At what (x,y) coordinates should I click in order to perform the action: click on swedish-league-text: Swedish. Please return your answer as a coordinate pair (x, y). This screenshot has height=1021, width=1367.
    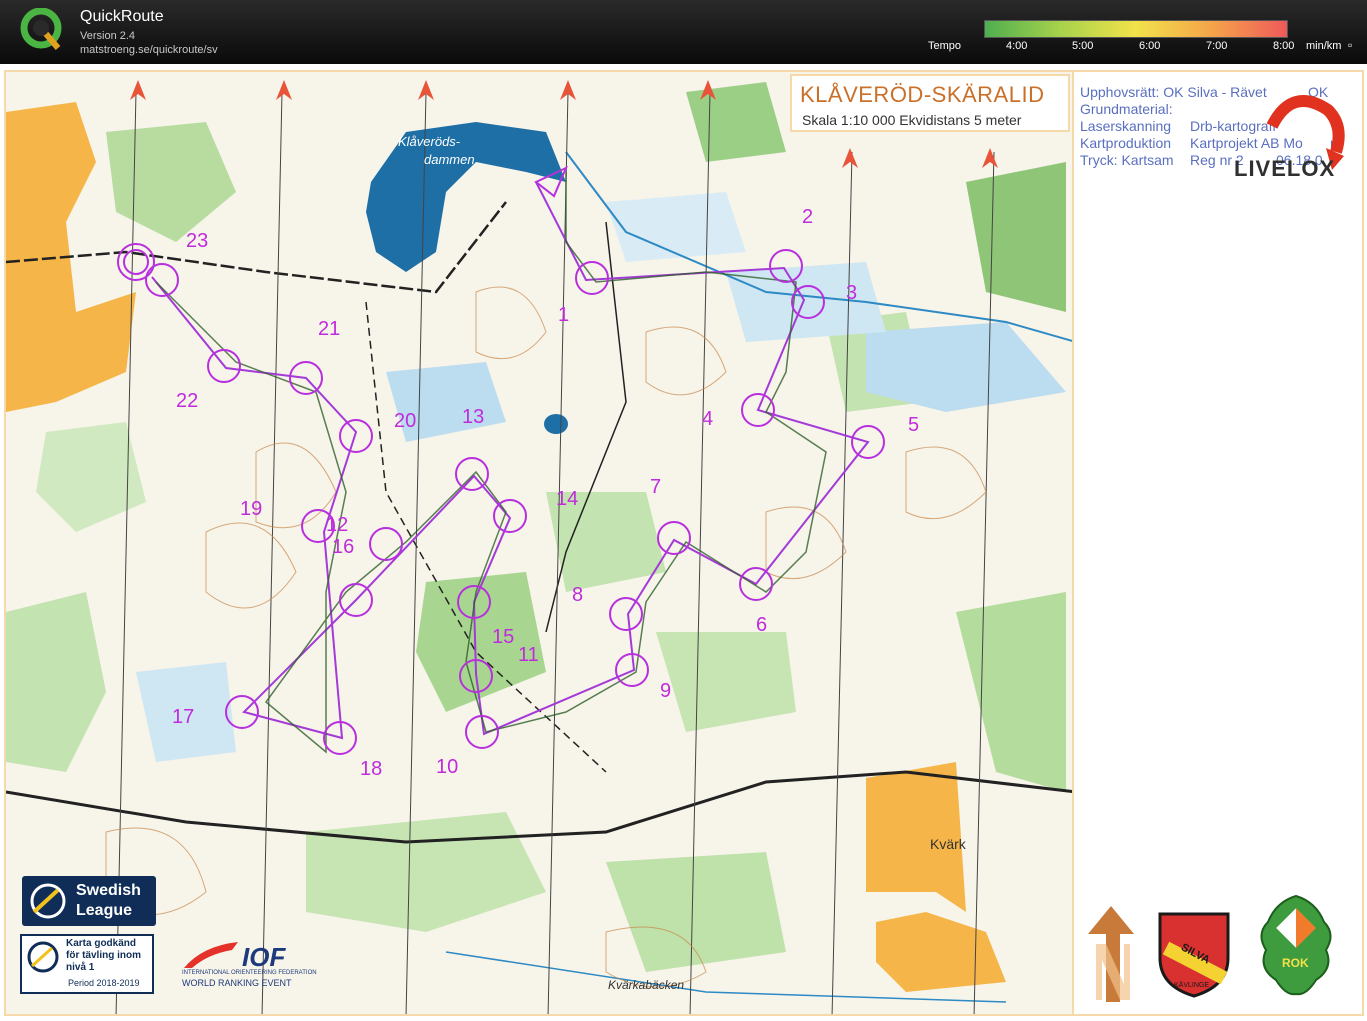
    Looking at the image, I should click on (108, 890).